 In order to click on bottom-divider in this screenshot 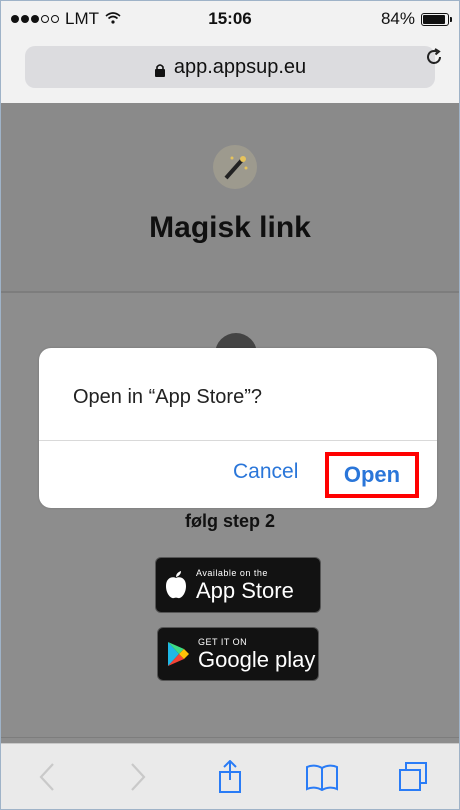, I will do `click(230, 737)`.